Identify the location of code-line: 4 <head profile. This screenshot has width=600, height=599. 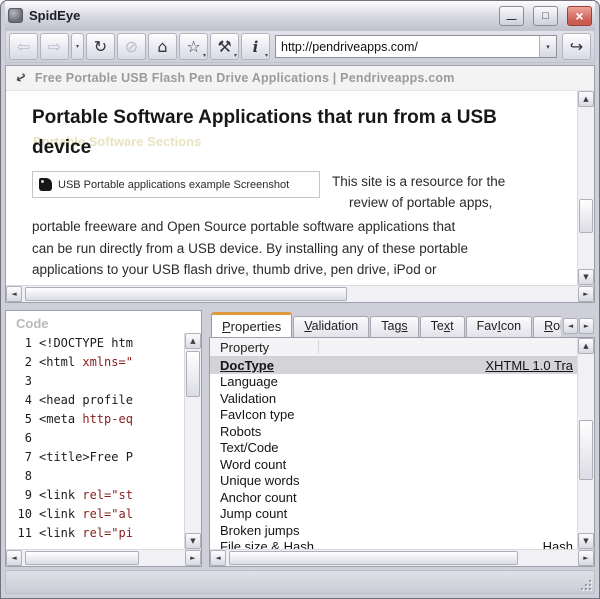
(78, 400).